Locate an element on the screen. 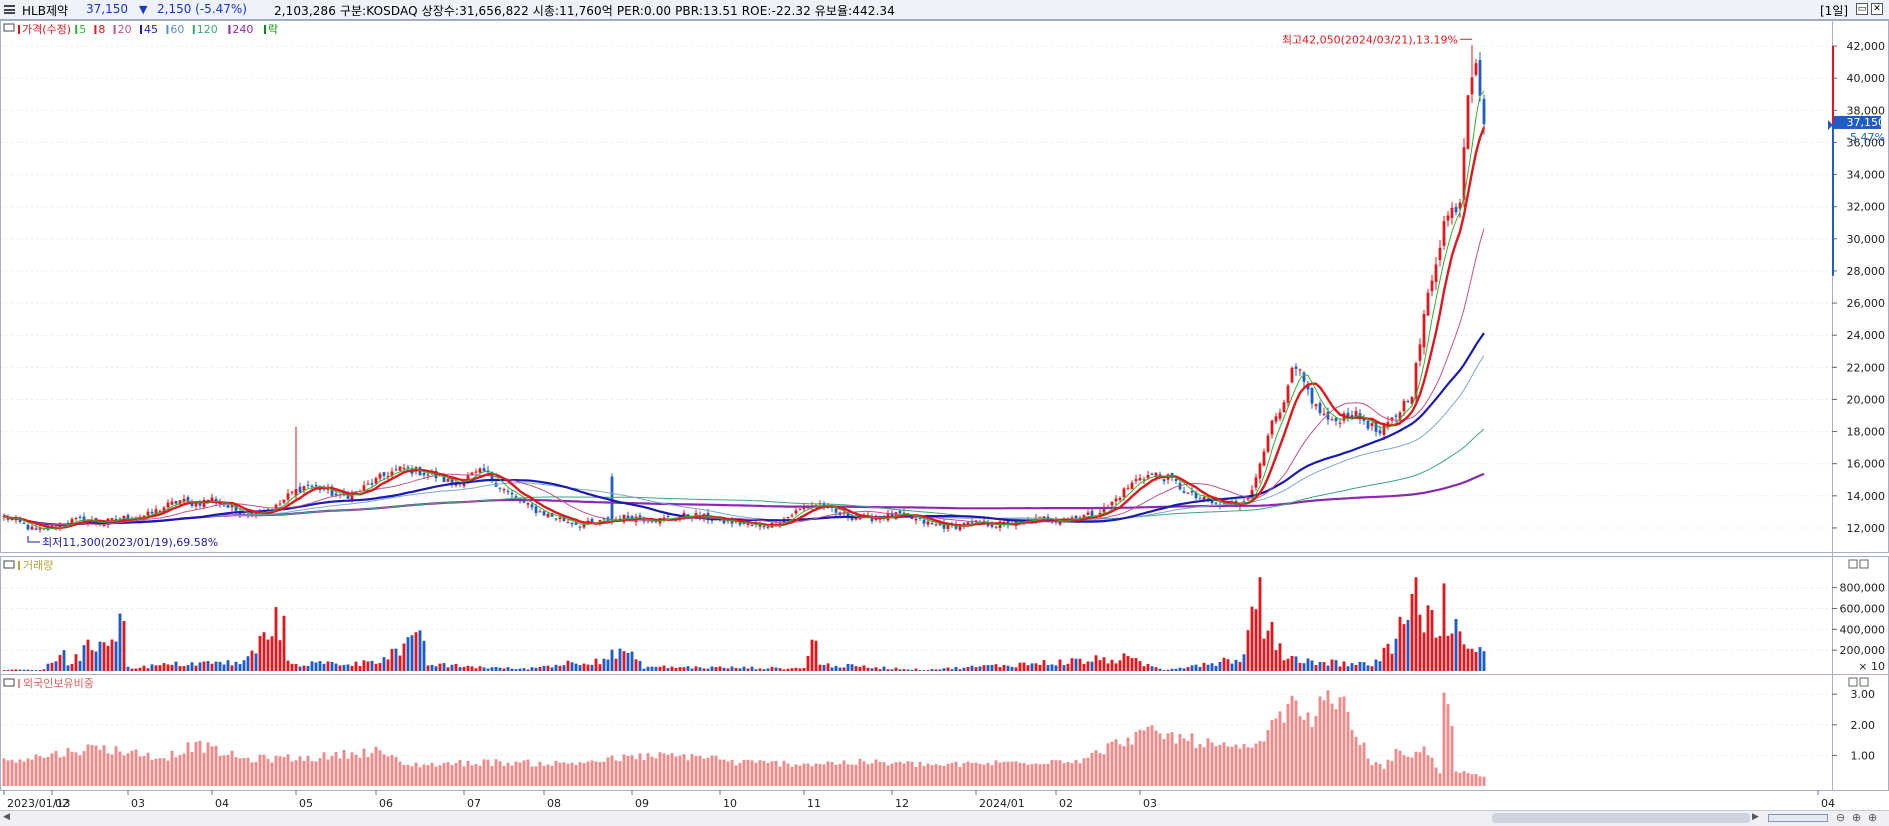 Image resolution: width=1889 pixels, height=826 pixels. restore-icon: ▭ is located at coordinates (1862, 9).